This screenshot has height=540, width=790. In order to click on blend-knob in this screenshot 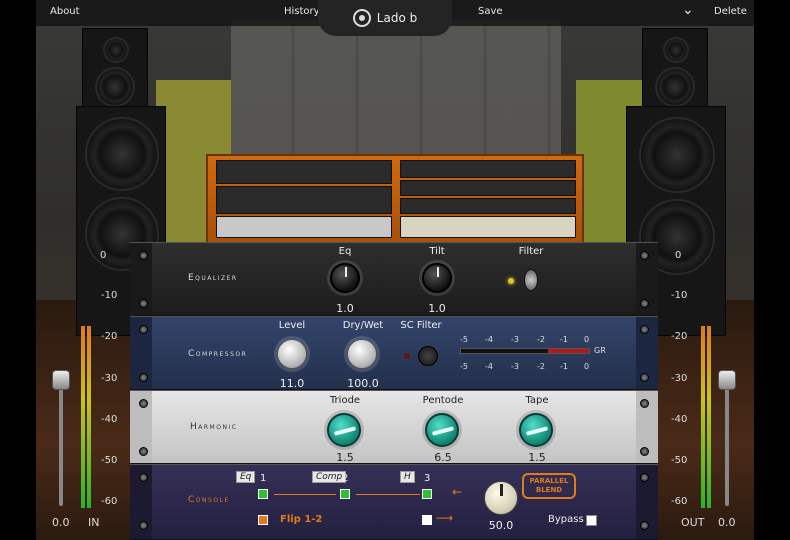, I will do `click(501, 498)`.